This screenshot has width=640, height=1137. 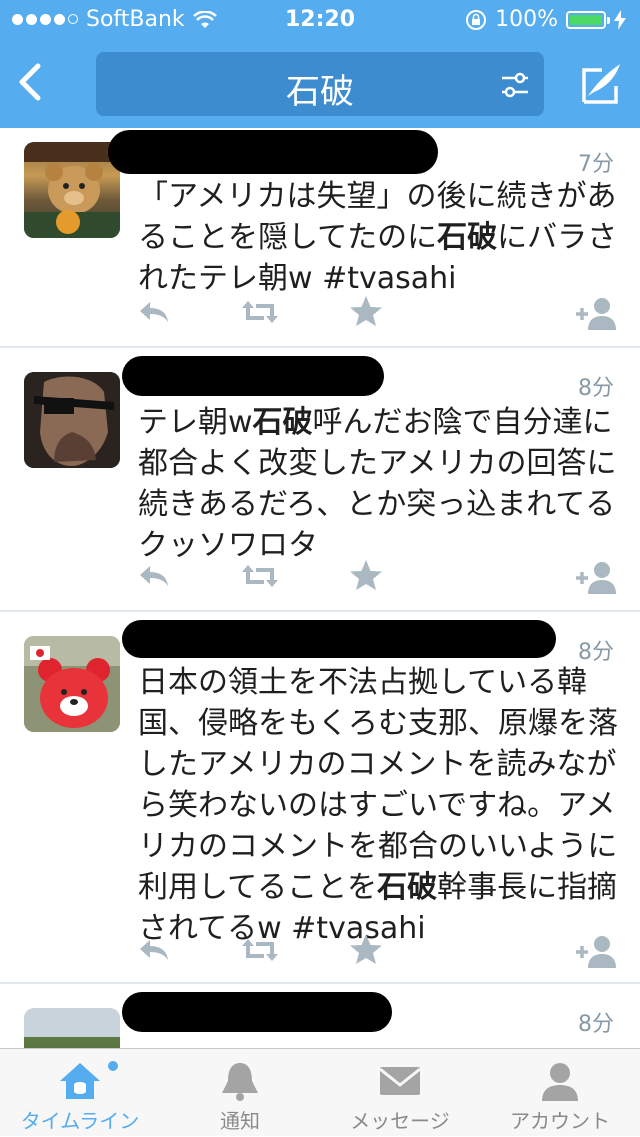 I want to click on teddy-bear-photo, so click(x=72, y=190).